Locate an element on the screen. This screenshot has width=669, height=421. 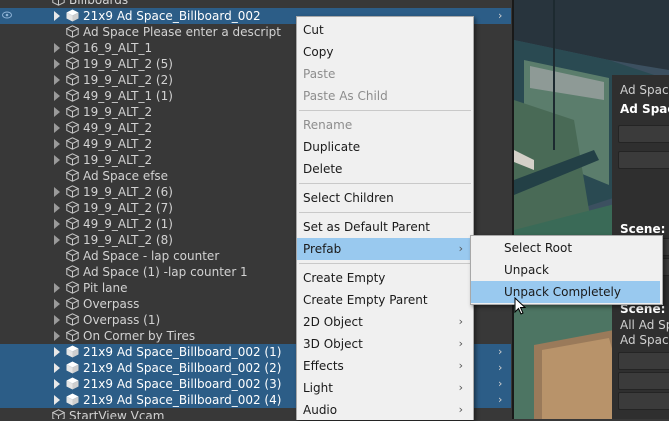
submenu-item-select-root: Select Root is located at coordinates (565, 248).